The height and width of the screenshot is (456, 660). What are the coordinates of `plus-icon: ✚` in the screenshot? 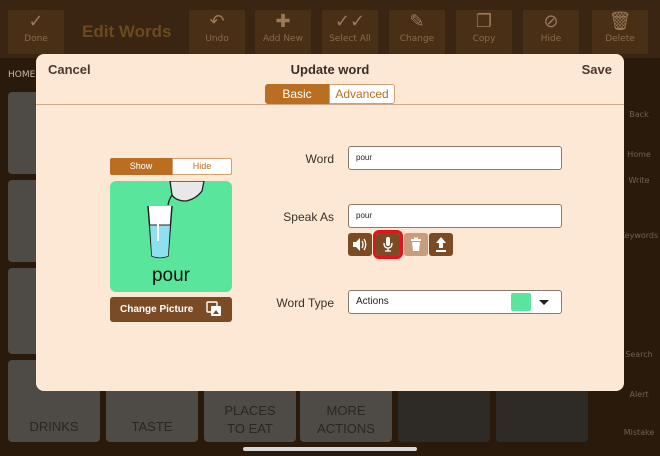 It's located at (283, 21).